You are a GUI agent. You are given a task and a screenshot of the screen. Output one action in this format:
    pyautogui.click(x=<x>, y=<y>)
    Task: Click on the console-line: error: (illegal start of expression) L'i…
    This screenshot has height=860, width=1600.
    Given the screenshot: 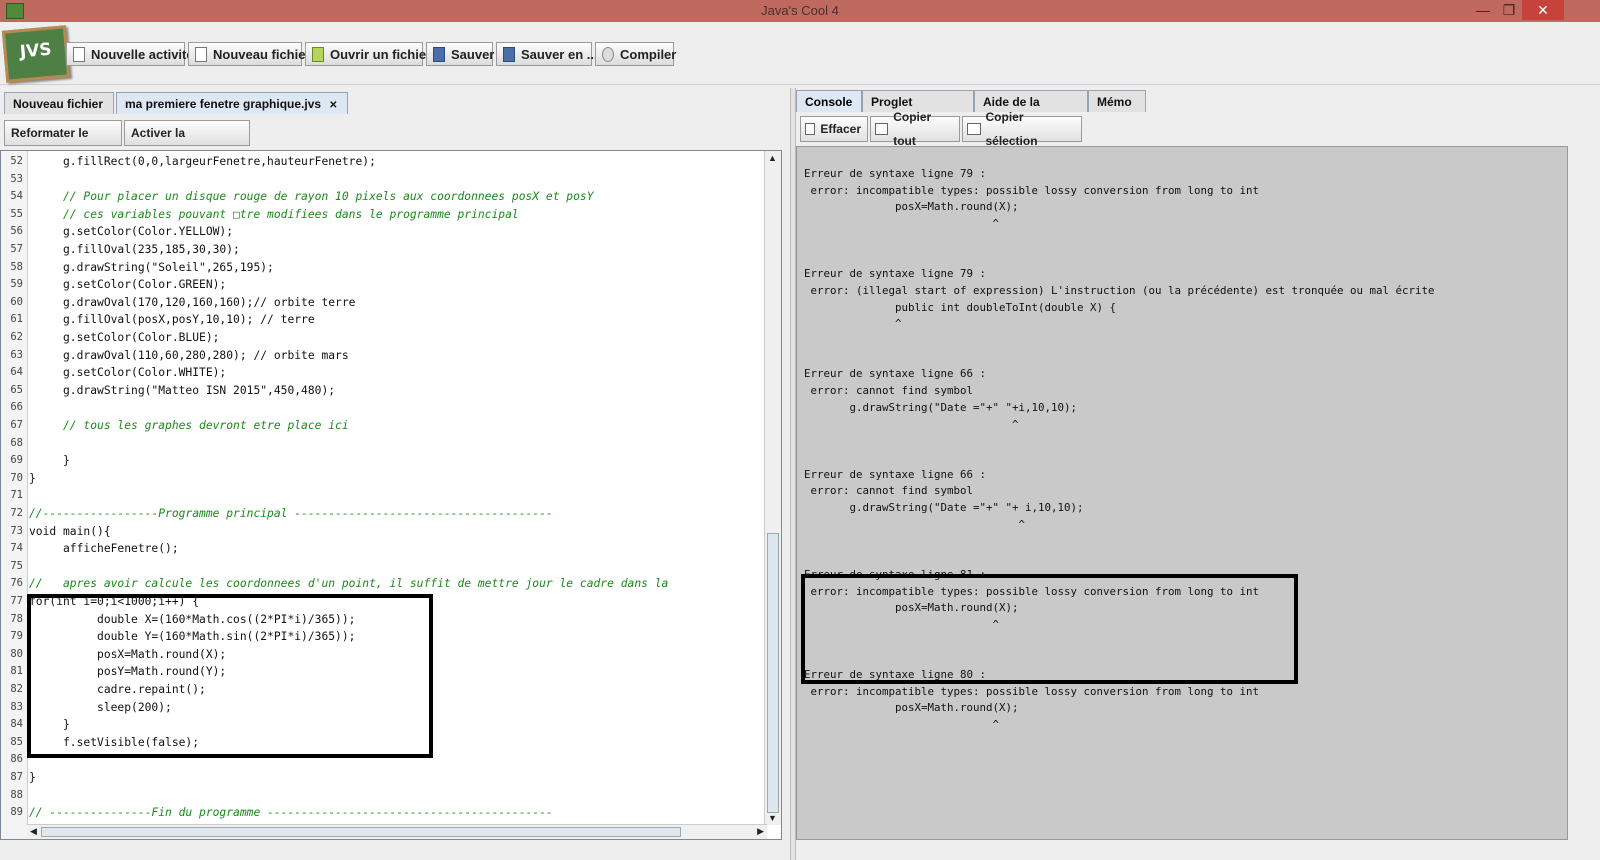 What is the action you would take?
    pyautogui.click(x=1119, y=290)
    